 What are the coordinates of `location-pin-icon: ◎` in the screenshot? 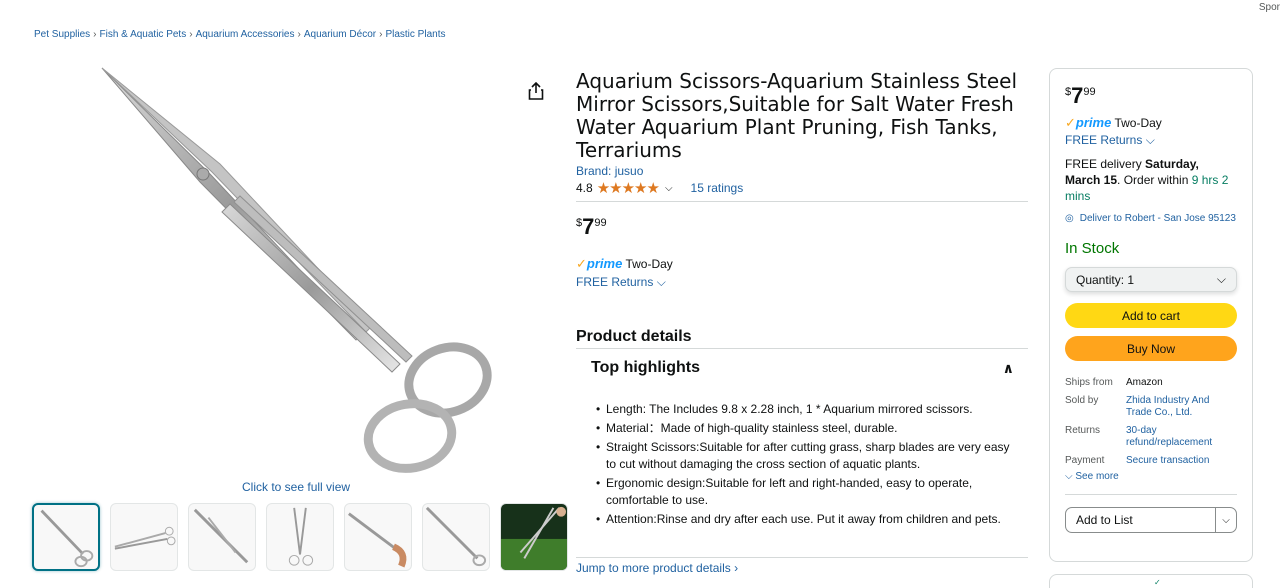 It's located at (1069, 218).